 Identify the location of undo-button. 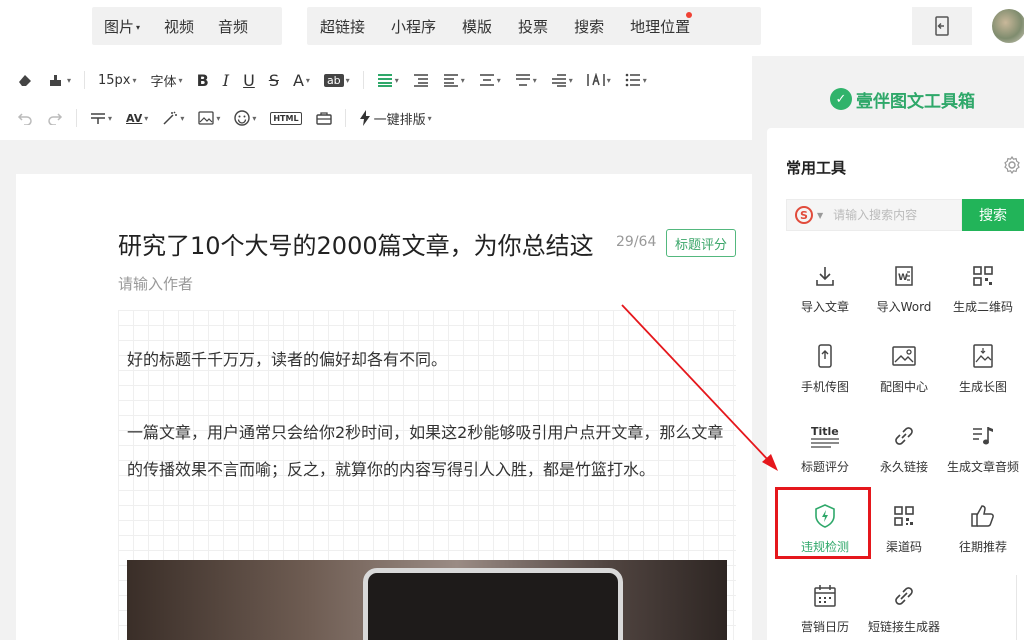
(25, 118).